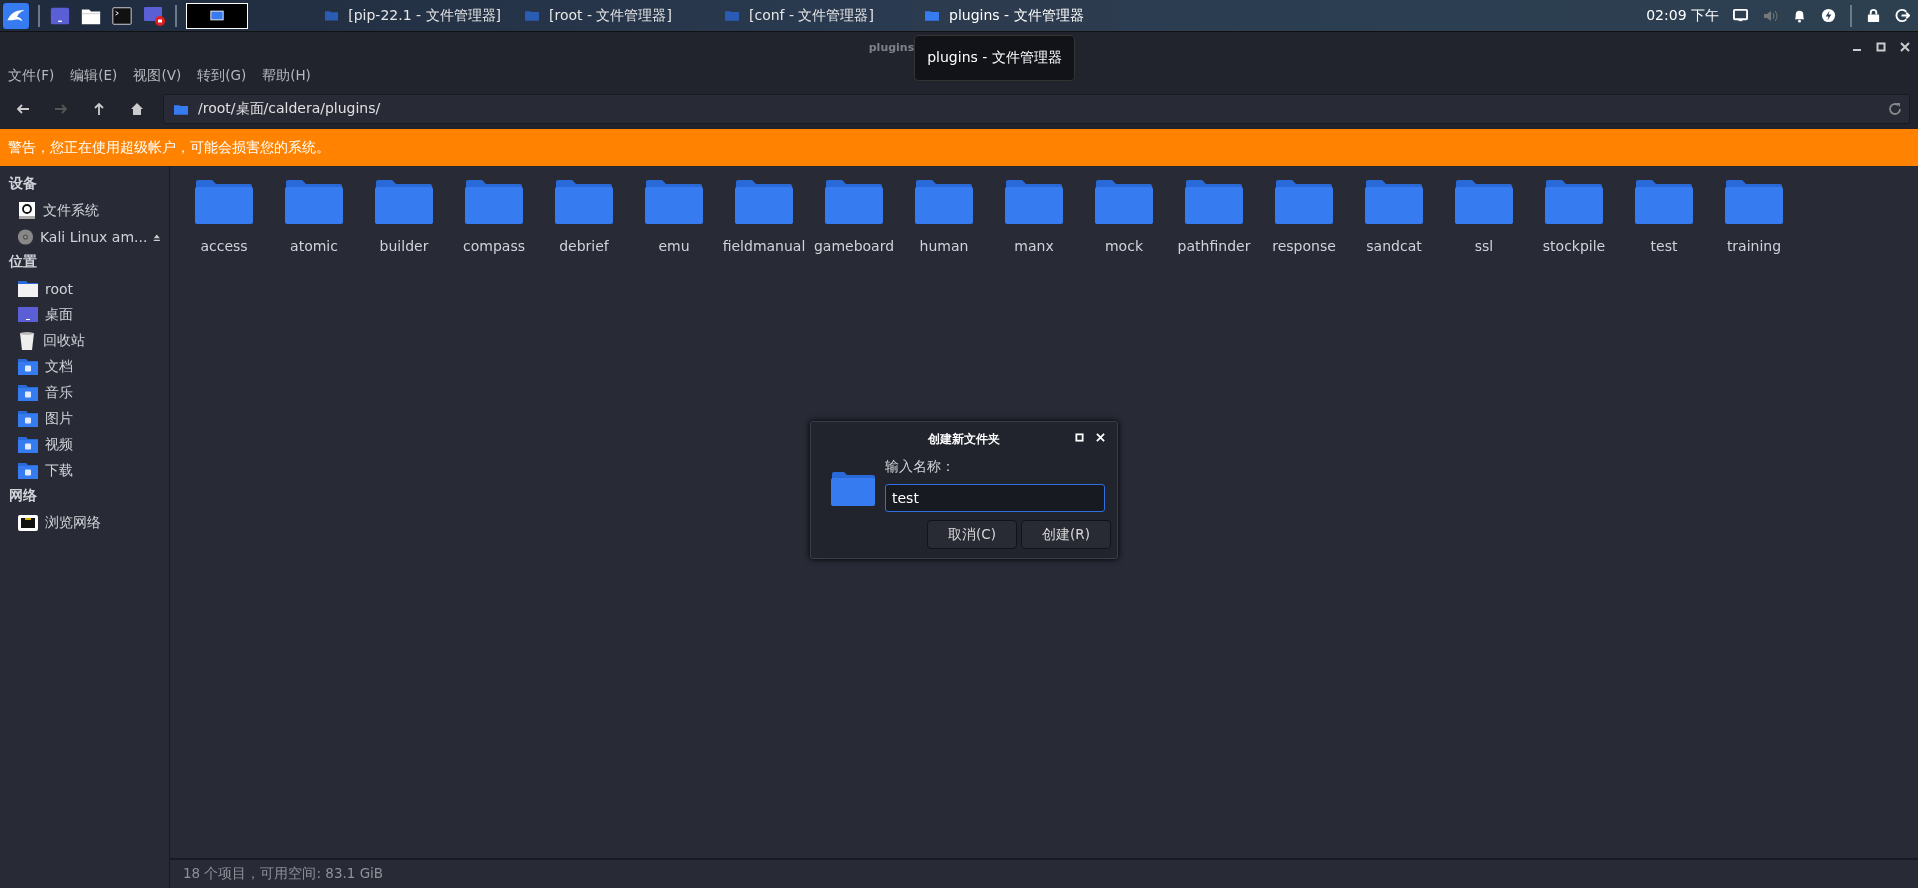 This screenshot has width=1918, height=888. Describe the element at coordinates (891, 47) in the screenshot. I see `window-title: plugins` at that location.